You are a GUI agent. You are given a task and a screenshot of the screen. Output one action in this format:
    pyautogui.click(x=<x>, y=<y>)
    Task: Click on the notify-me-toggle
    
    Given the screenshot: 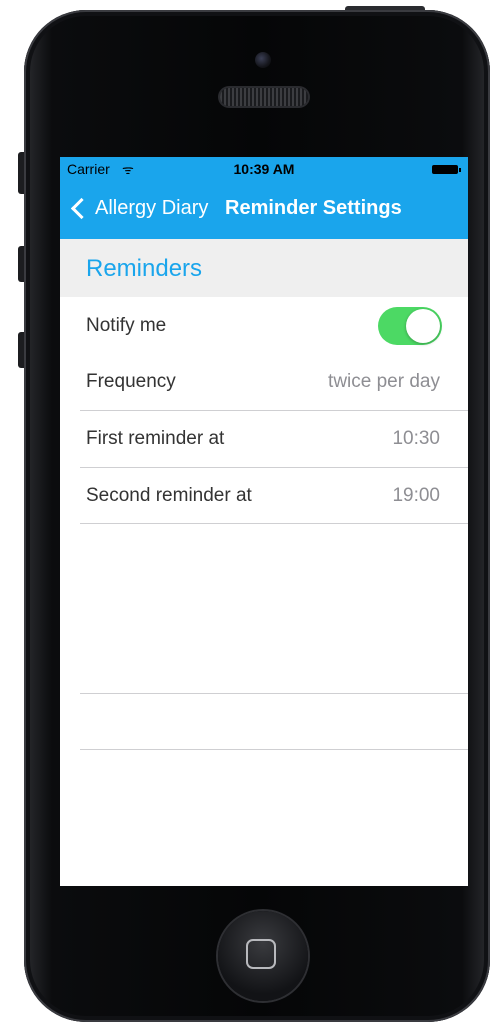 What is the action you would take?
    pyautogui.click(x=410, y=326)
    